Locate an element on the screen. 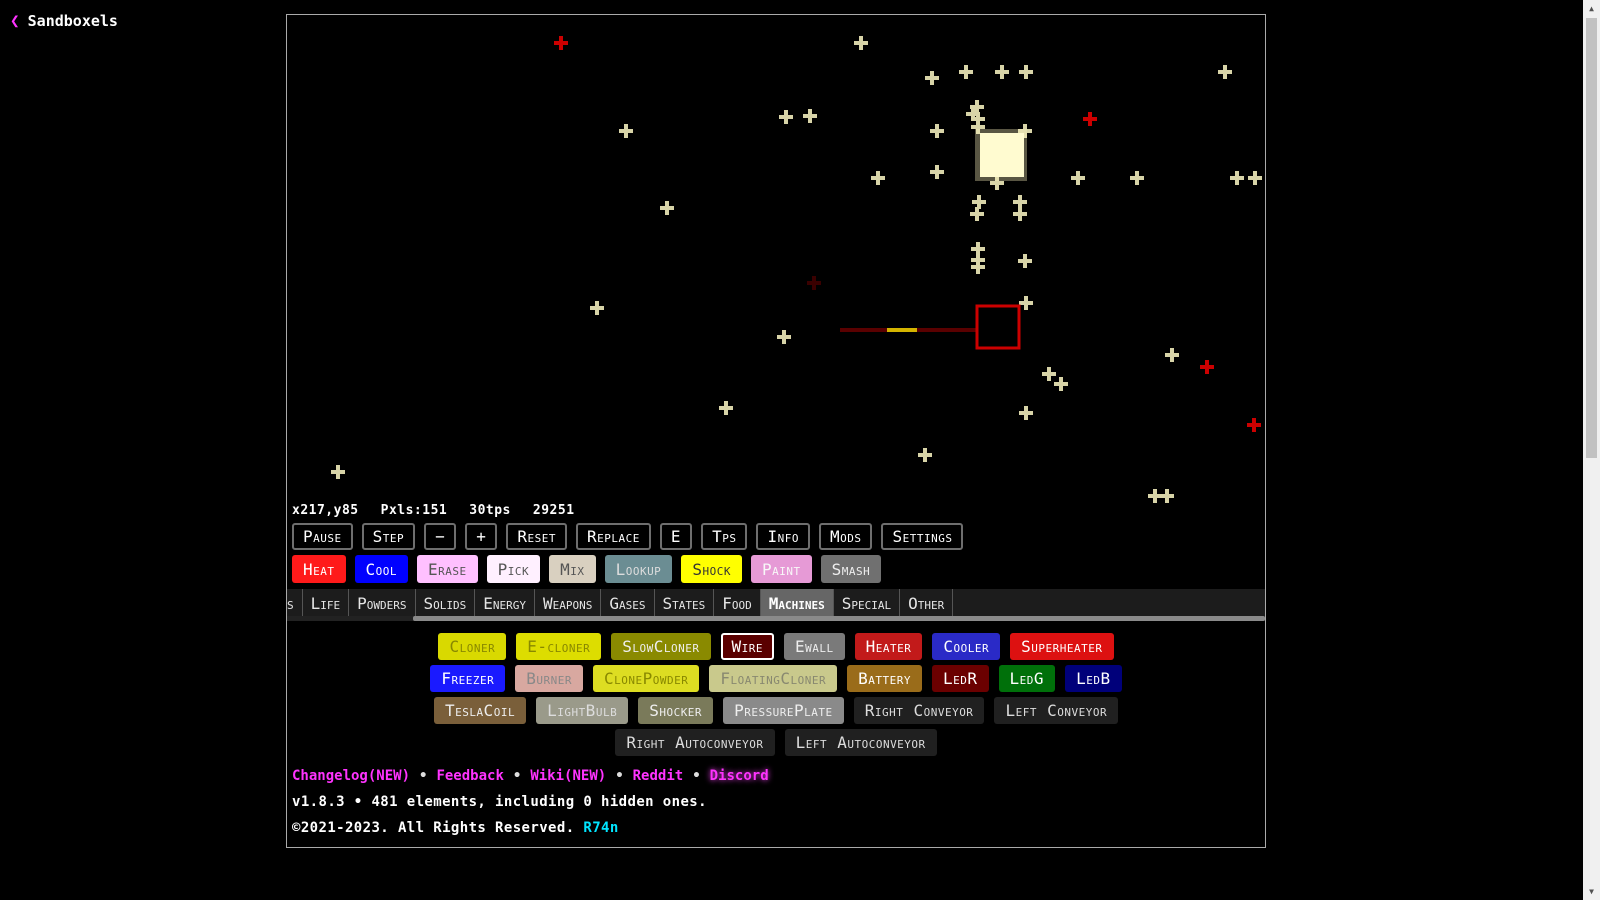 The width and height of the screenshot is (1600, 900). element-button: Ewall is located at coordinates (814, 646).